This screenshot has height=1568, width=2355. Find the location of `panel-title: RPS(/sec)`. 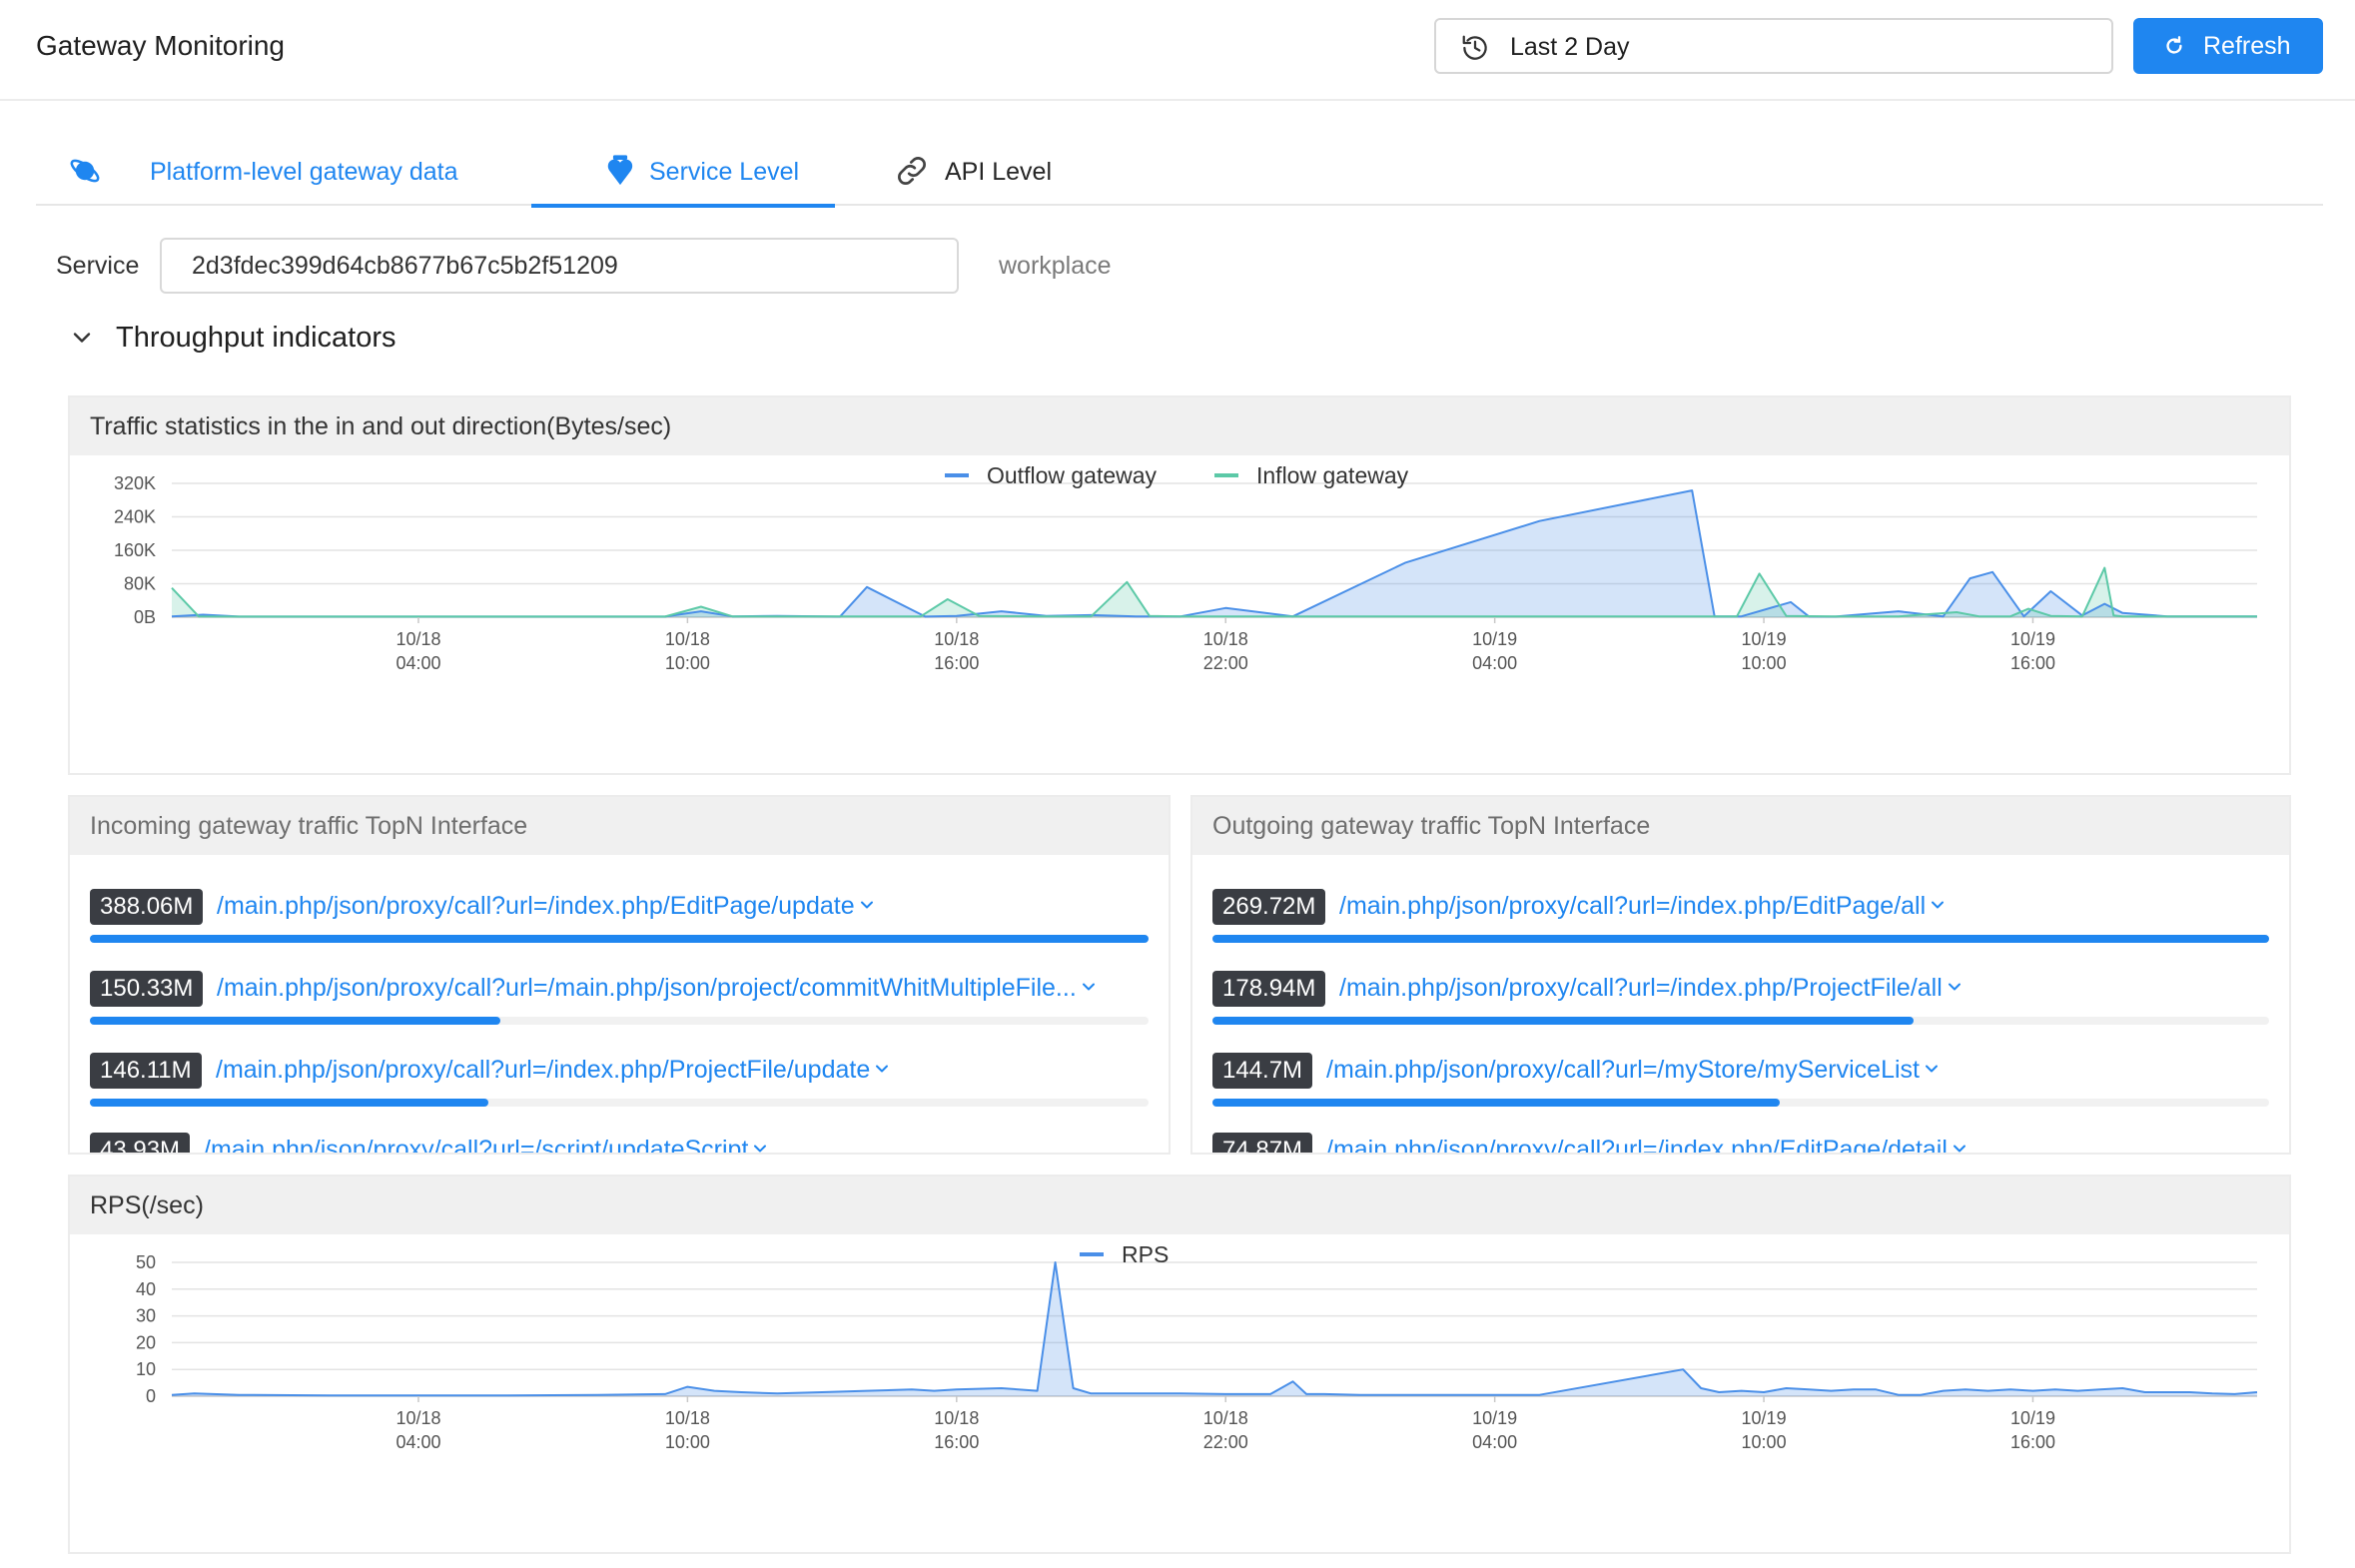

panel-title: RPS(/sec) is located at coordinates (147, 1205).